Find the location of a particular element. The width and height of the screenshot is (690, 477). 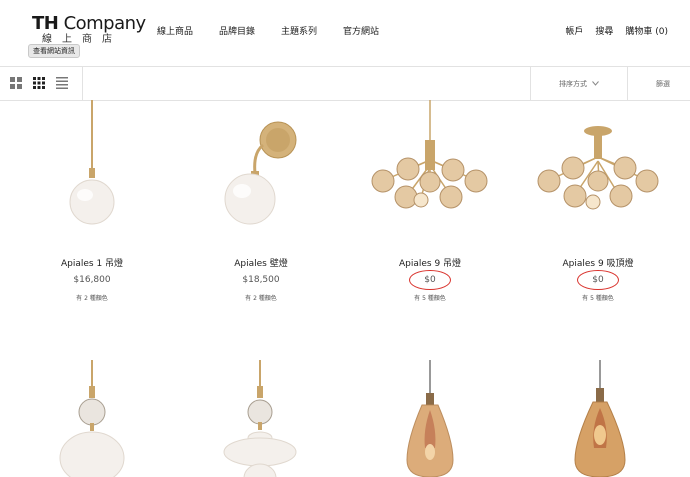

product-image-pendant-glass-crystal is located at coordinates (92, 418).